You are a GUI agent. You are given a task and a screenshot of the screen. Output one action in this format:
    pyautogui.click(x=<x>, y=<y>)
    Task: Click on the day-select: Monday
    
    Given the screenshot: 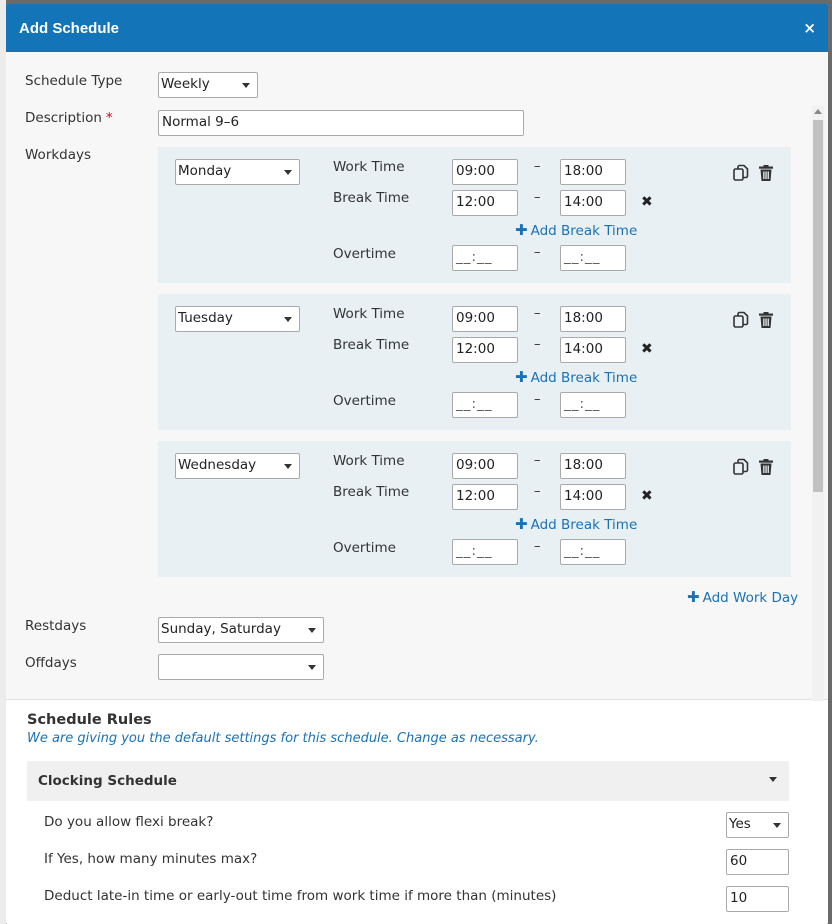 What is the action you would take?
    pyautogui.click(x=237, y=172)
    